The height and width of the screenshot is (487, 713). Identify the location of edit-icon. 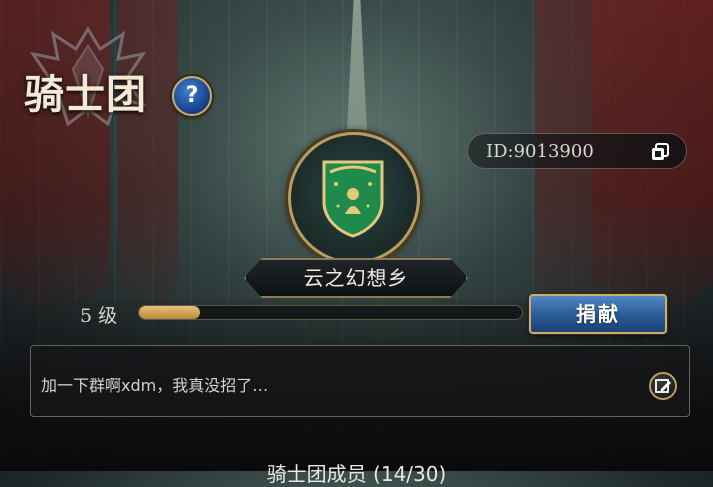
(663, 386).